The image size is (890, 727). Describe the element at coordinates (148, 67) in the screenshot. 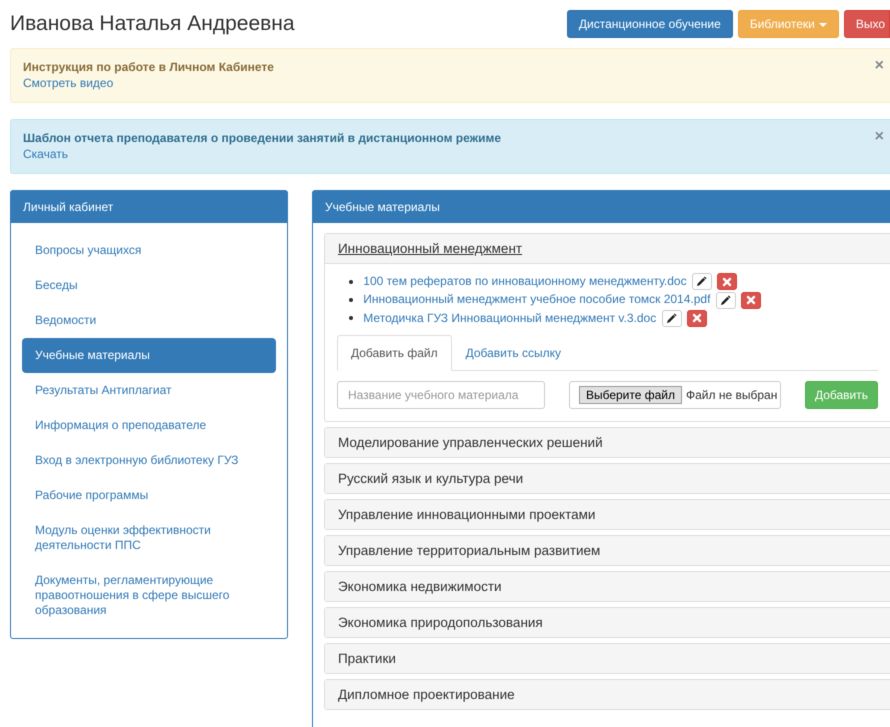

I see `alert-title: Инструкция по работе в Личном Кабинете` at that location.